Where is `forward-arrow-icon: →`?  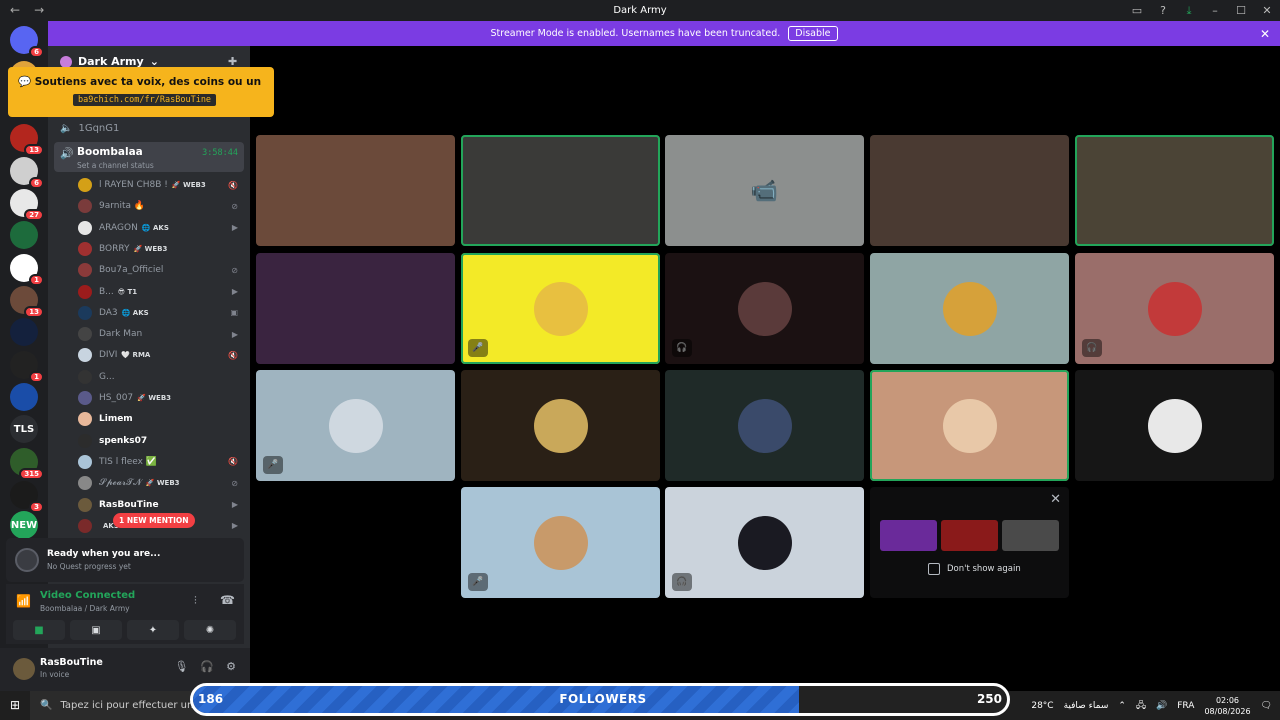
forward-arrow-icon: → is located at coordinates (39, 10).